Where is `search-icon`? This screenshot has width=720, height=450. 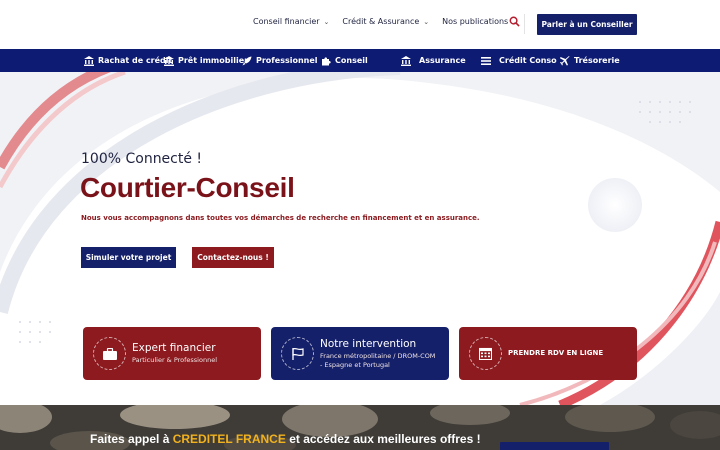
search-icon is located at coordinates (514, 24).